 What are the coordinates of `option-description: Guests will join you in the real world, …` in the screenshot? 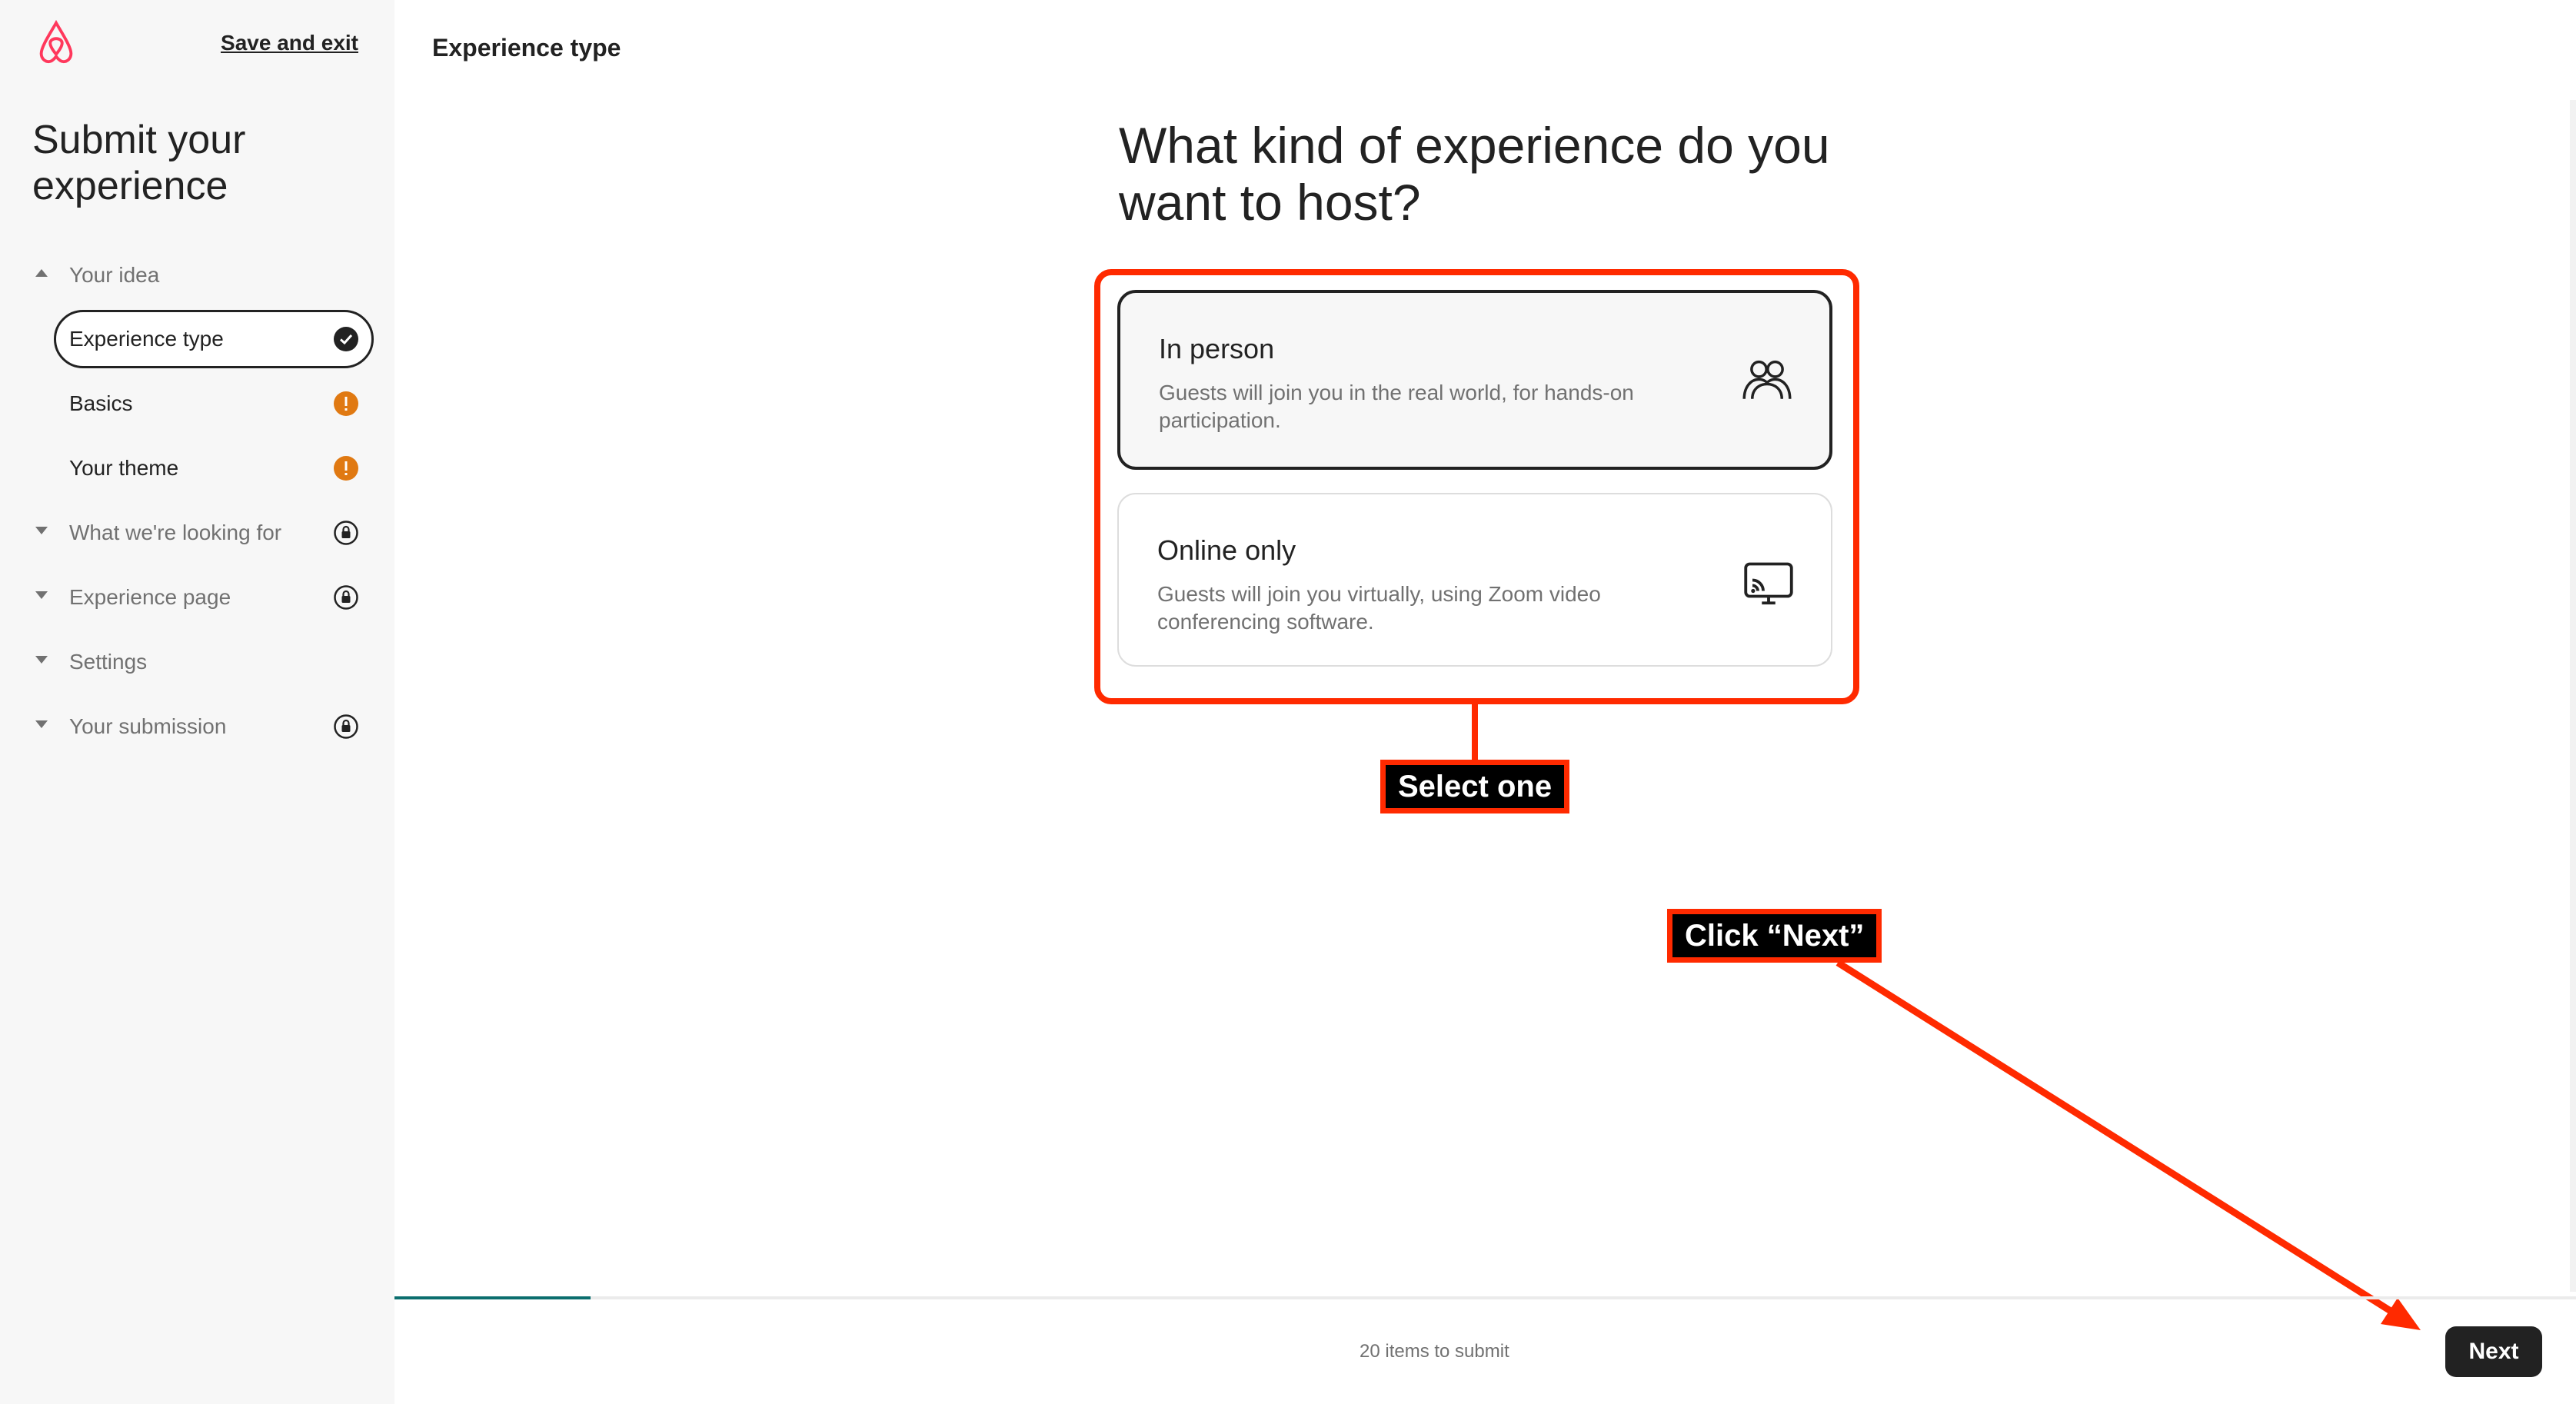 It's located at (1396, 406).